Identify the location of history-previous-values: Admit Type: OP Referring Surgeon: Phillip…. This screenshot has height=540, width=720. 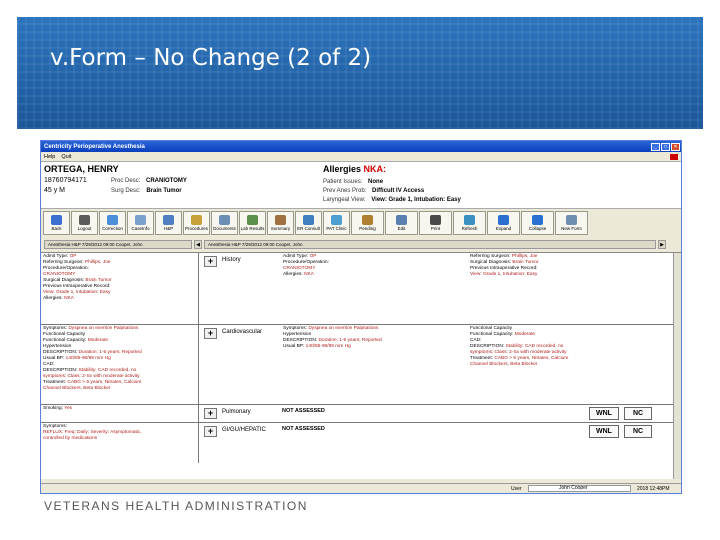
(120, 288).